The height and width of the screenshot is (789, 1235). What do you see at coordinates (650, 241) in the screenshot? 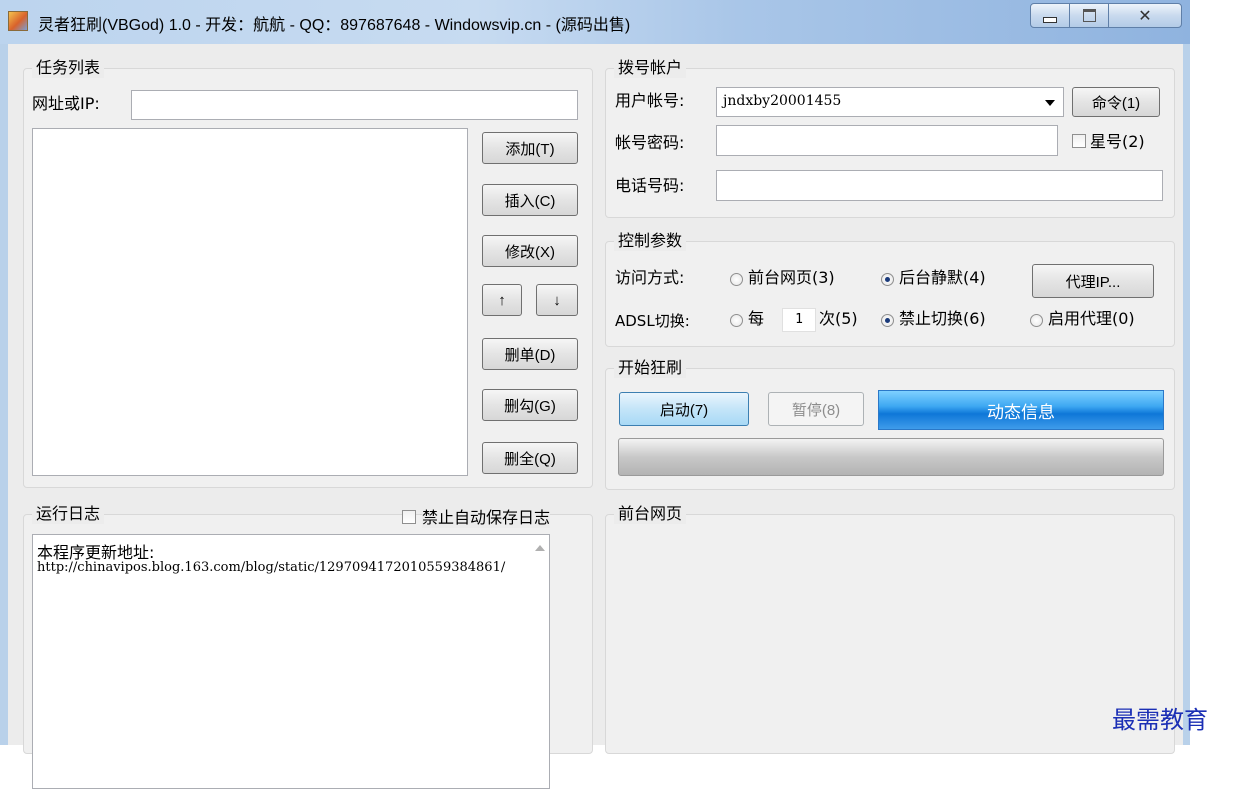
I see `control-title: 控制参数` at bounding box center [650, 241].